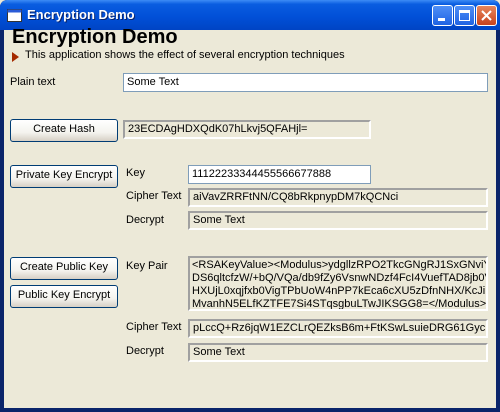 The image size is (500, 412). Describe the element at coordinates (154, 327) in the screenshot. I see `public-cipher-label: Cipher Text` at that location.